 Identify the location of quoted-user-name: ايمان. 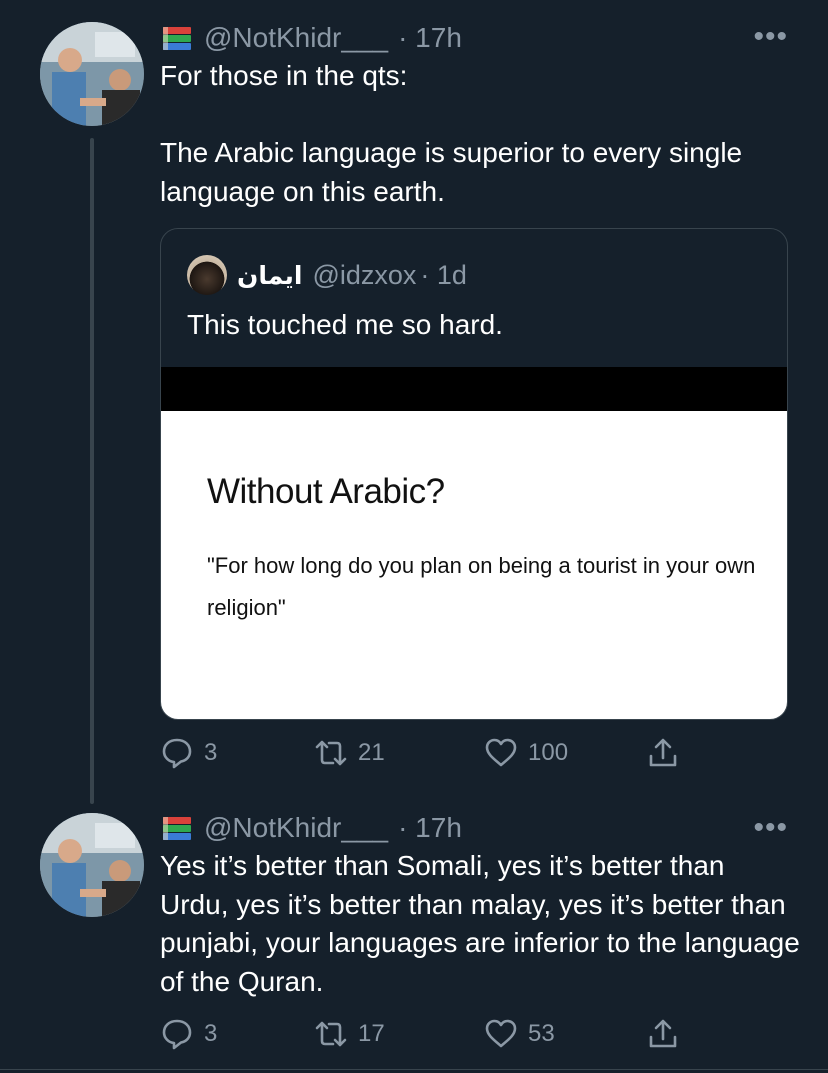
(269, 275).